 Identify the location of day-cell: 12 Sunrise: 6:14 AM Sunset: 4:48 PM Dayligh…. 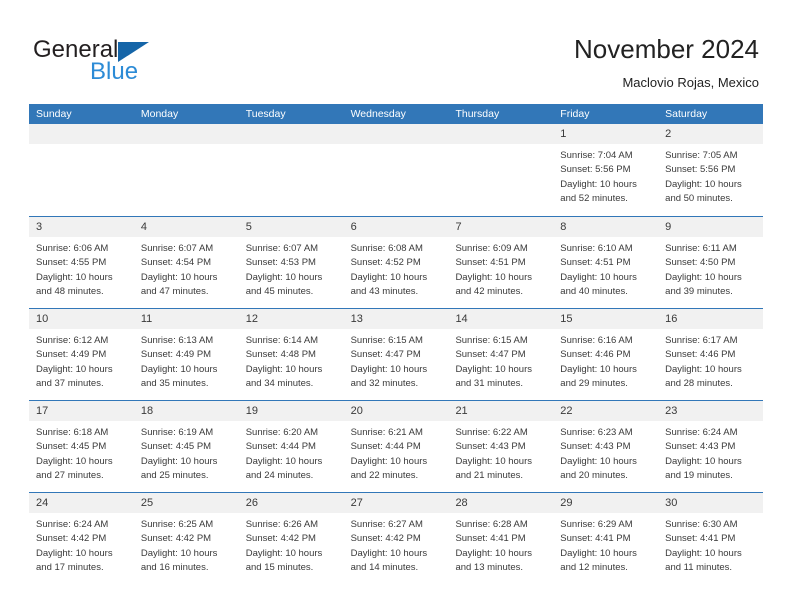
(291, 354).